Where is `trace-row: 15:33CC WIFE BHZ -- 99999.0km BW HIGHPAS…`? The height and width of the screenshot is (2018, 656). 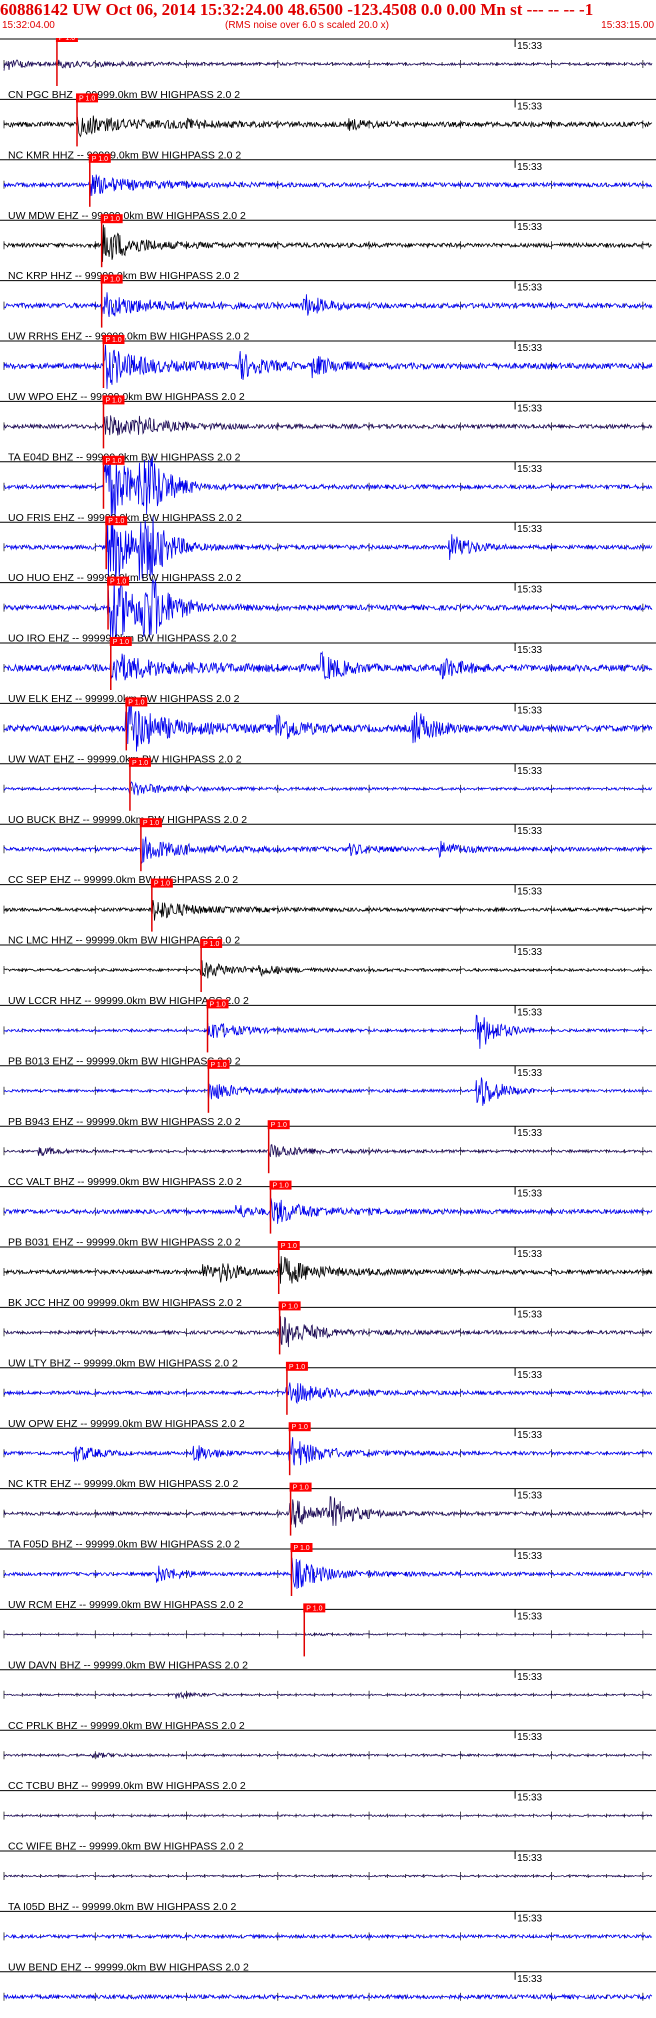 trace-row: 15:33CC WIFE BHZ -- 99999.0km BW HIGHPAS… is located at coordinates (328, 1821).